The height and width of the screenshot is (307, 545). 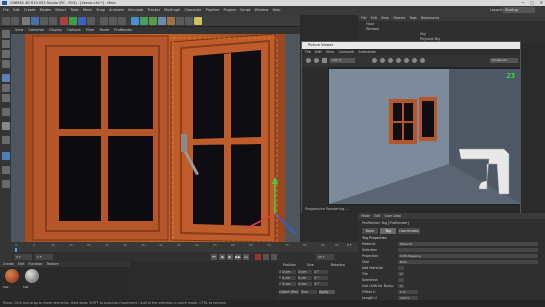 I want to click on menu-select: Select, so click(x=60, y=10).